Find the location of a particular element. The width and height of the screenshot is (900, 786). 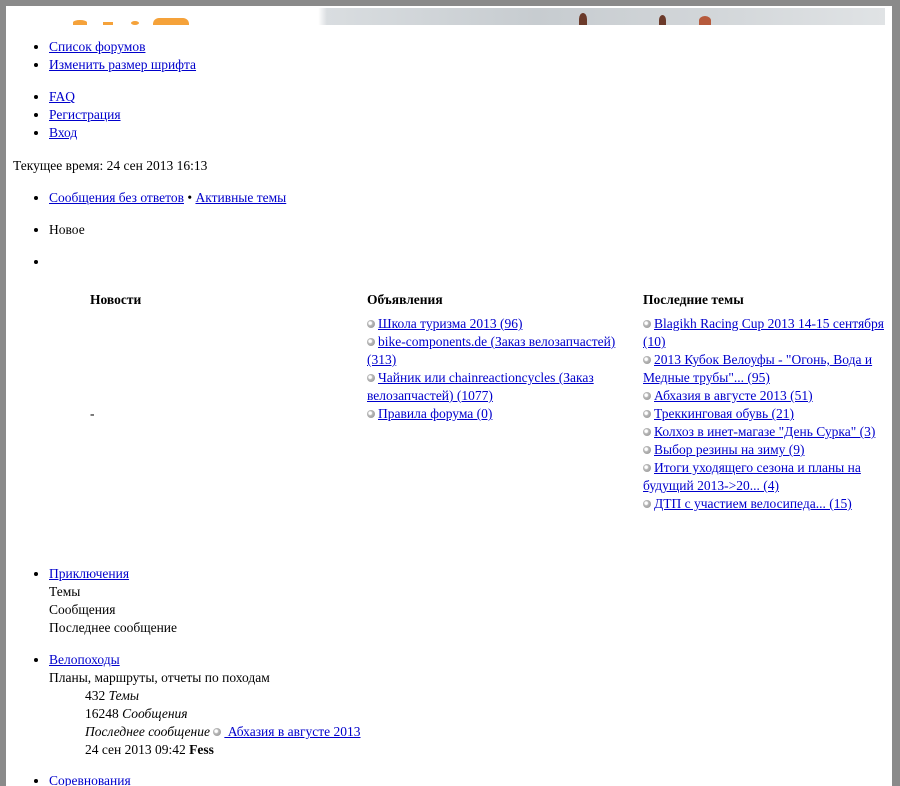

nav-menu-primary: Список форумов Изменить размер шрифта is located at coordinates (104, 56).